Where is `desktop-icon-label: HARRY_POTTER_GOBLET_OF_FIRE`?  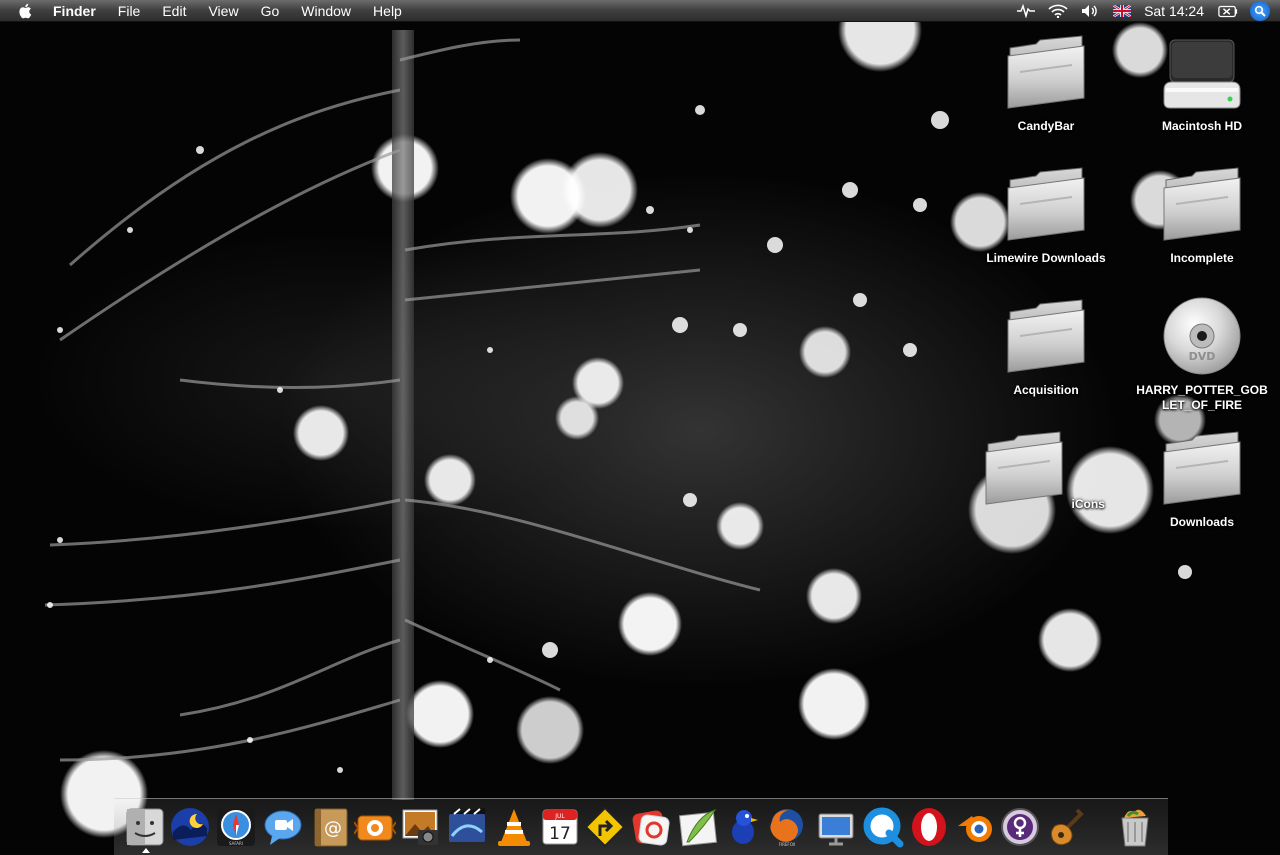
desktop-icon-label: HARRY_POTTER_GOBLET_OF_FIRE is located at coordinates (1202, 397).